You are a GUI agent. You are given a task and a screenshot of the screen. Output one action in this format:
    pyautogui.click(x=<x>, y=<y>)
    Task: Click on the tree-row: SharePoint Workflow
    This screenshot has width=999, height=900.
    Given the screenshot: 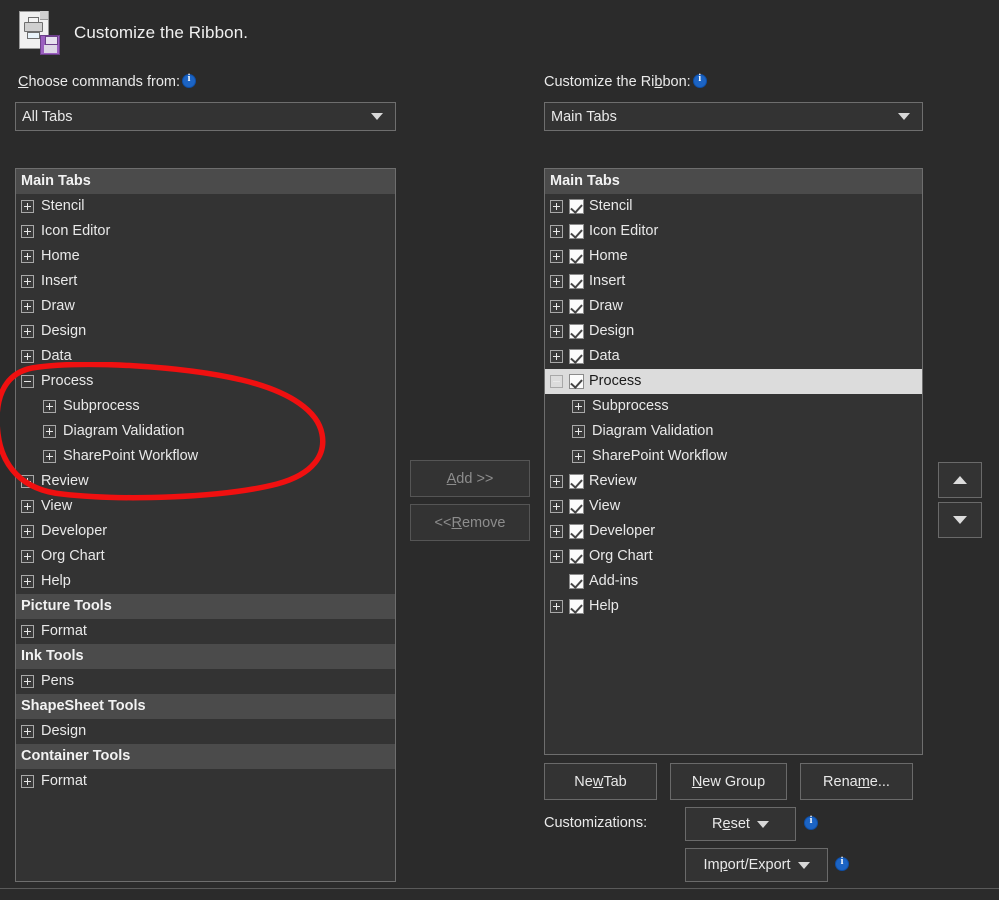 What is the action you would take?
    pyautogui.click(x=733, y=456)
    